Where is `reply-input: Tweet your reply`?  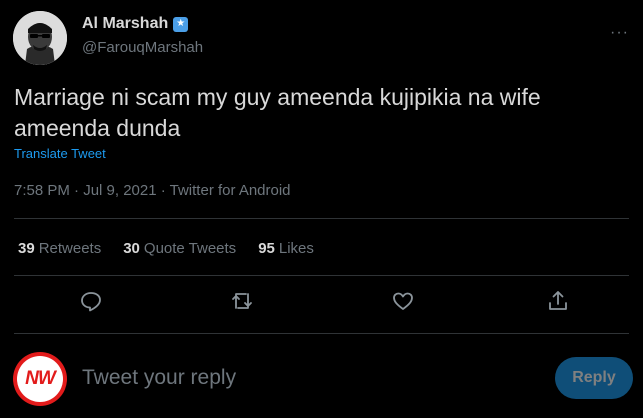 reply-input: Tweet your reply is located at coordinates (159, 378).